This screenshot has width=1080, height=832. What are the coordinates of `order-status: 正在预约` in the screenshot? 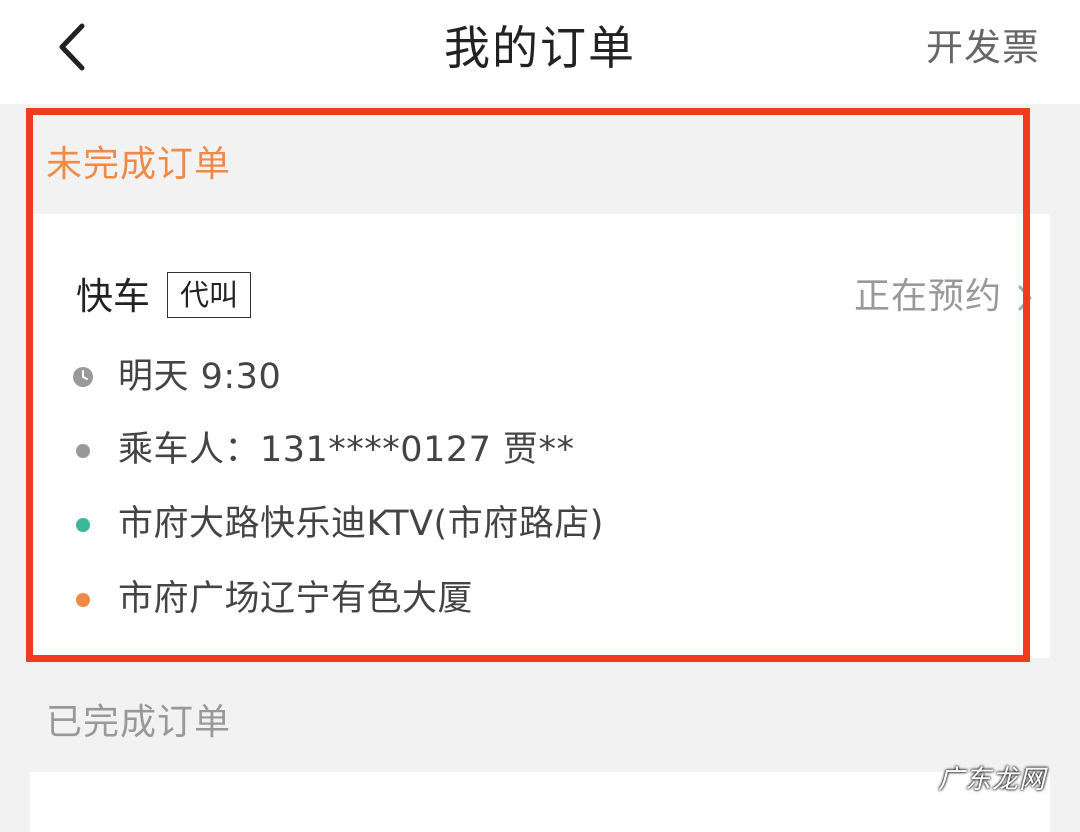 It's located at (928, 297).